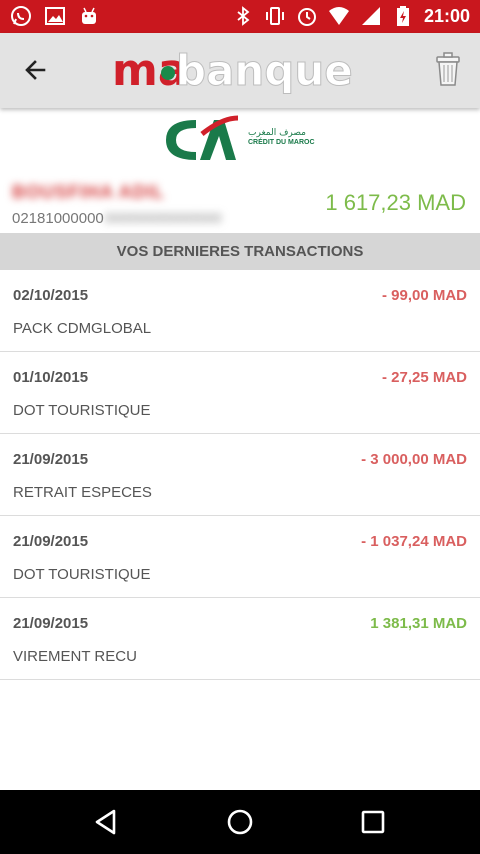 The width and height of the screenshot is (480, 854). What do you see at coordinates (240, 251) in the screenshot?
I see `transactions-header: VOS DERNIERES TRANSACTIONS` at bounding box center [240, 251].